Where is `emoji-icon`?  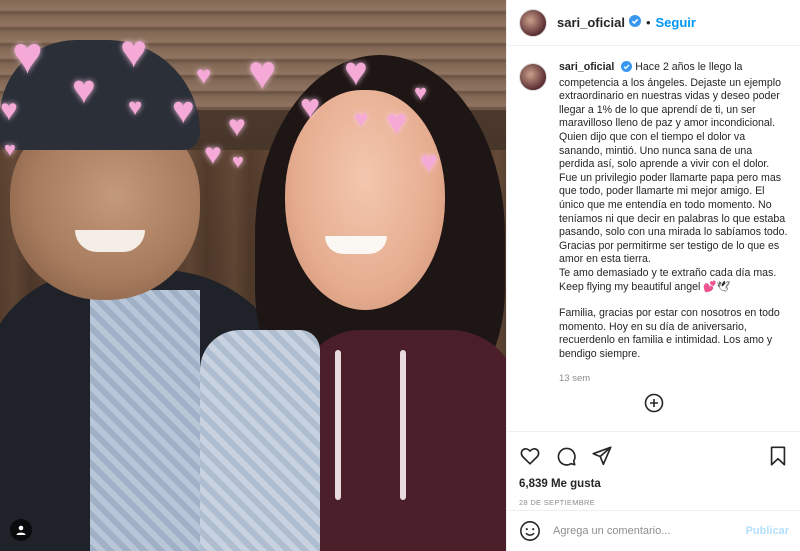 emoji-icon is located at coordinates (530, 531).